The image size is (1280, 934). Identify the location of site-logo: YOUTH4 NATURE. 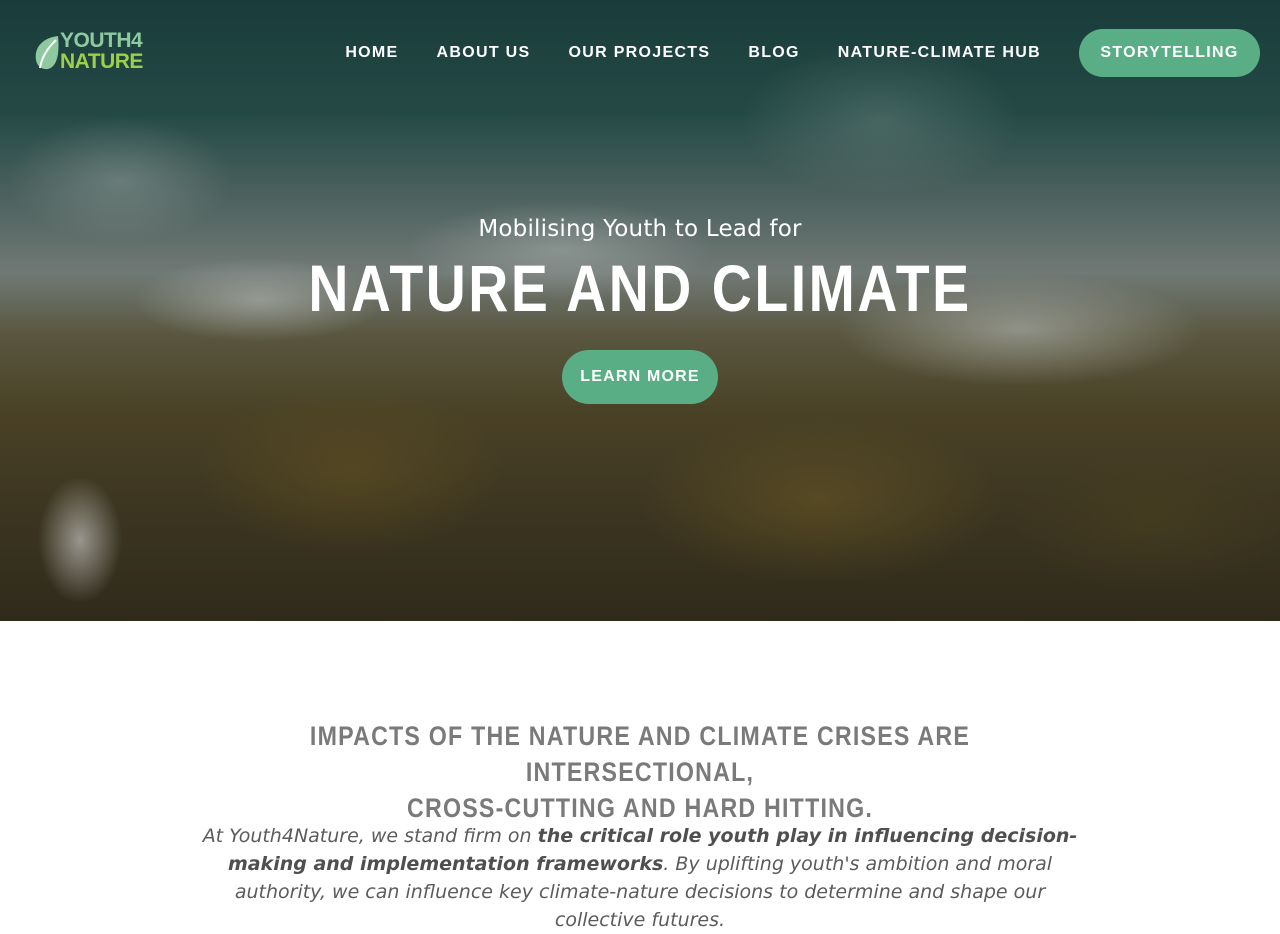
(92, 52).